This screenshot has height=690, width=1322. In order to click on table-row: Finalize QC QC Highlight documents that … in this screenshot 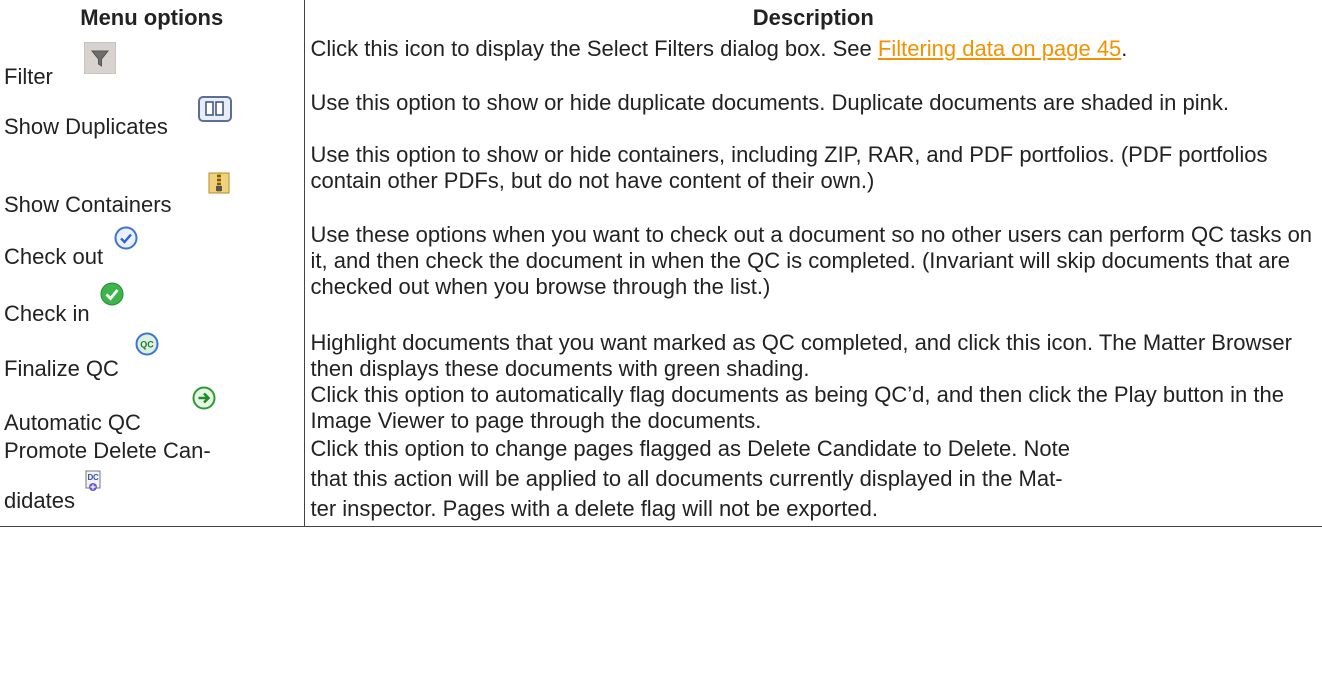, I will do `click(661, 356)`.